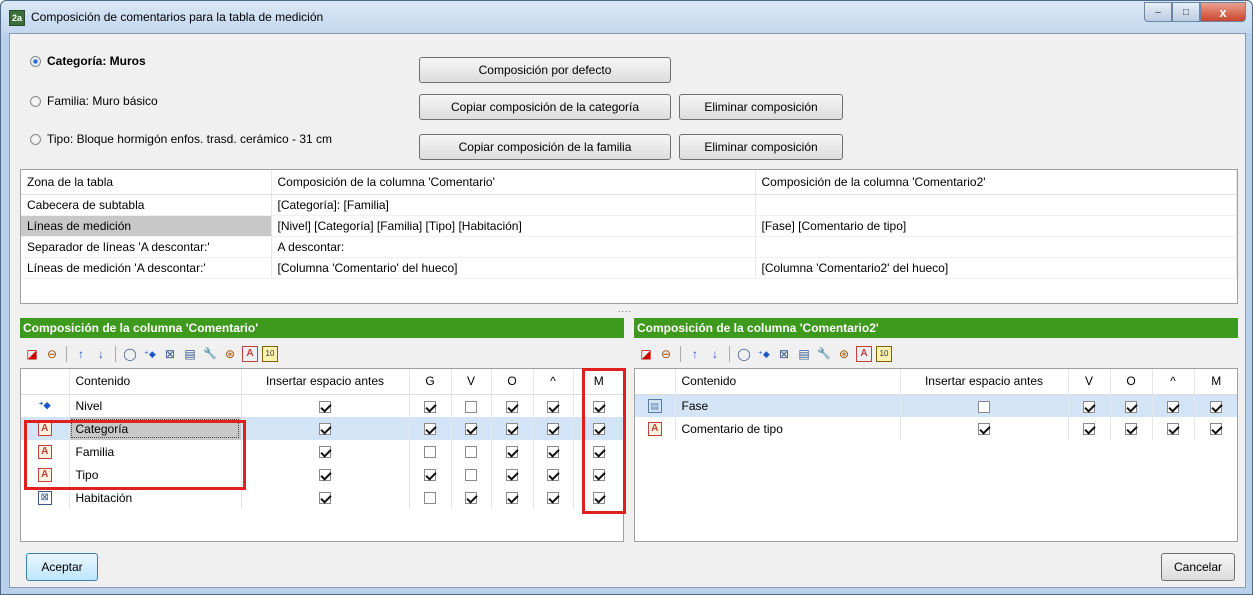 The height and width of the screenshot is (595, 1253). Describe the element at coordinates (996, 182) in the screenshot. I see `zones-col-comentario2: Composición de la columna 'Comentario2'` at that location.